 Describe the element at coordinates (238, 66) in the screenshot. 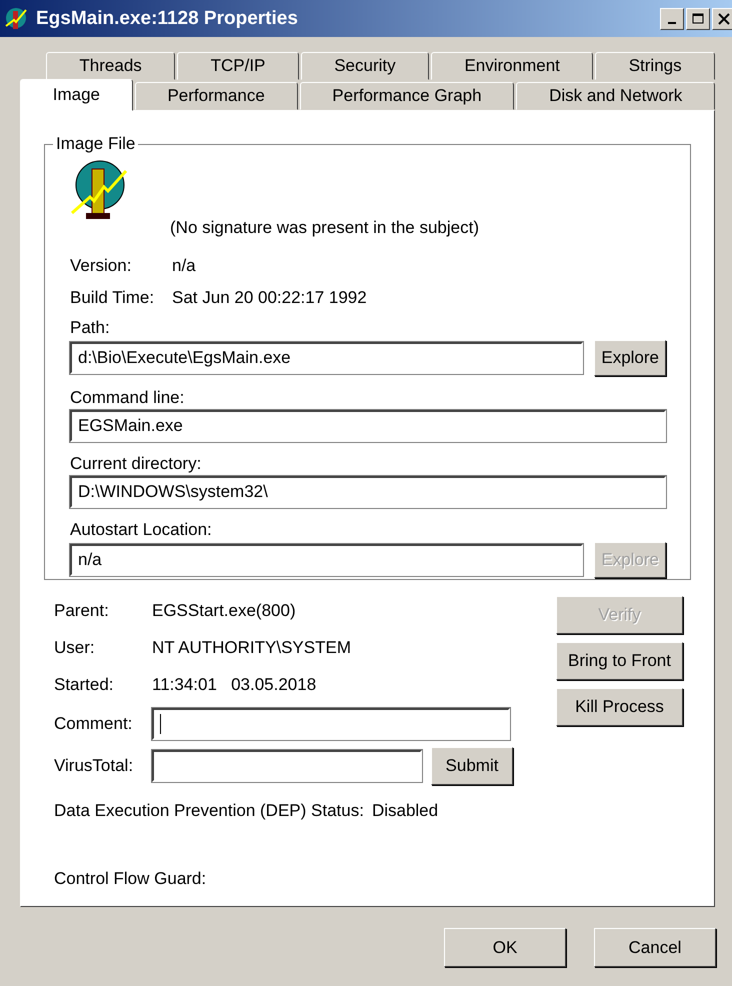

I see `tab: TCP/IP` at that location.